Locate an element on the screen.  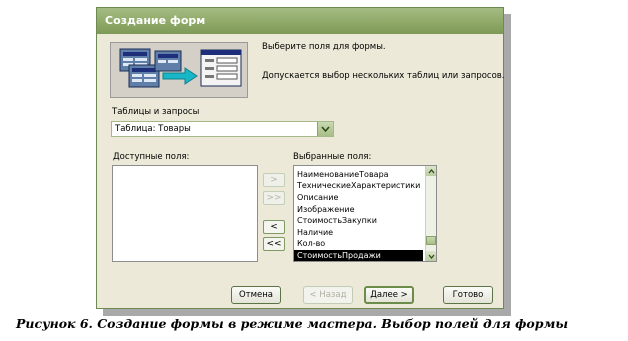
scrollbar-thumb is located at coordinates (431, 240).